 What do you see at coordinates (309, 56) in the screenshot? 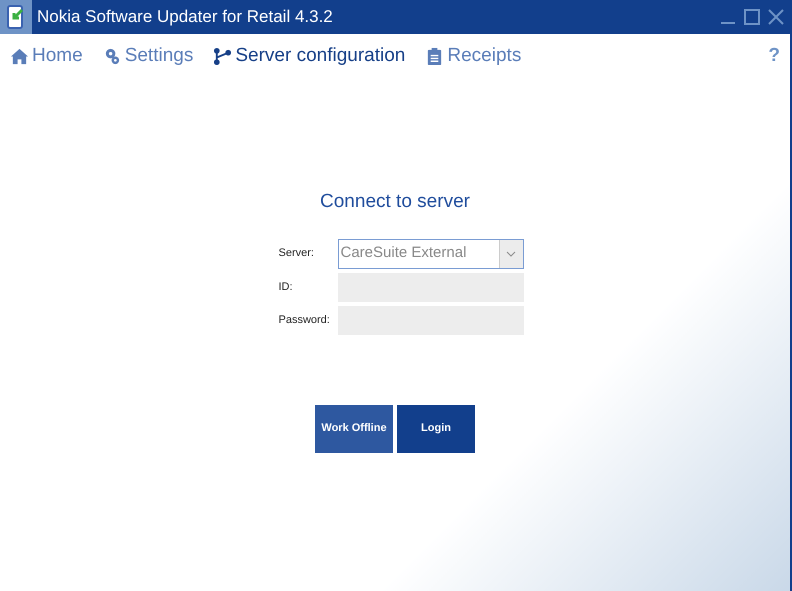
I see `nav-tab: Server configuration` at bounding box center [309, 56].